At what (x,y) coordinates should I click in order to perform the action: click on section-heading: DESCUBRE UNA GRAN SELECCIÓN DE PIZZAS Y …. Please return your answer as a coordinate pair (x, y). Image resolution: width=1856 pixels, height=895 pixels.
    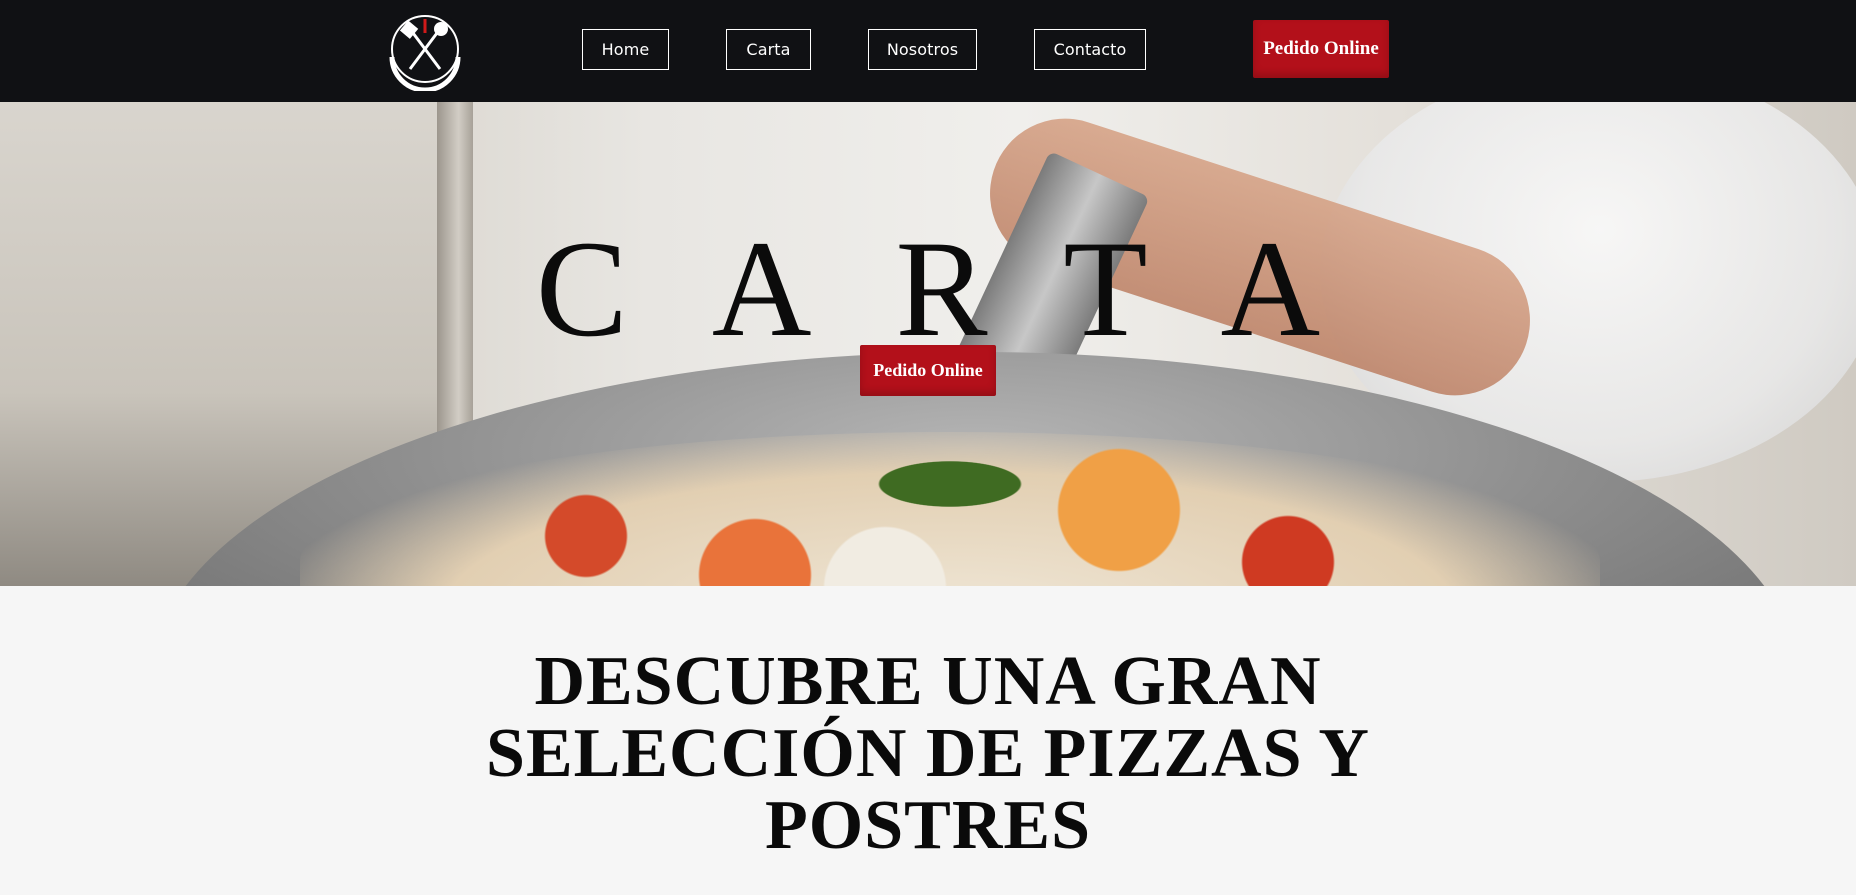
    Looking at the image, I should click on (928, 753).